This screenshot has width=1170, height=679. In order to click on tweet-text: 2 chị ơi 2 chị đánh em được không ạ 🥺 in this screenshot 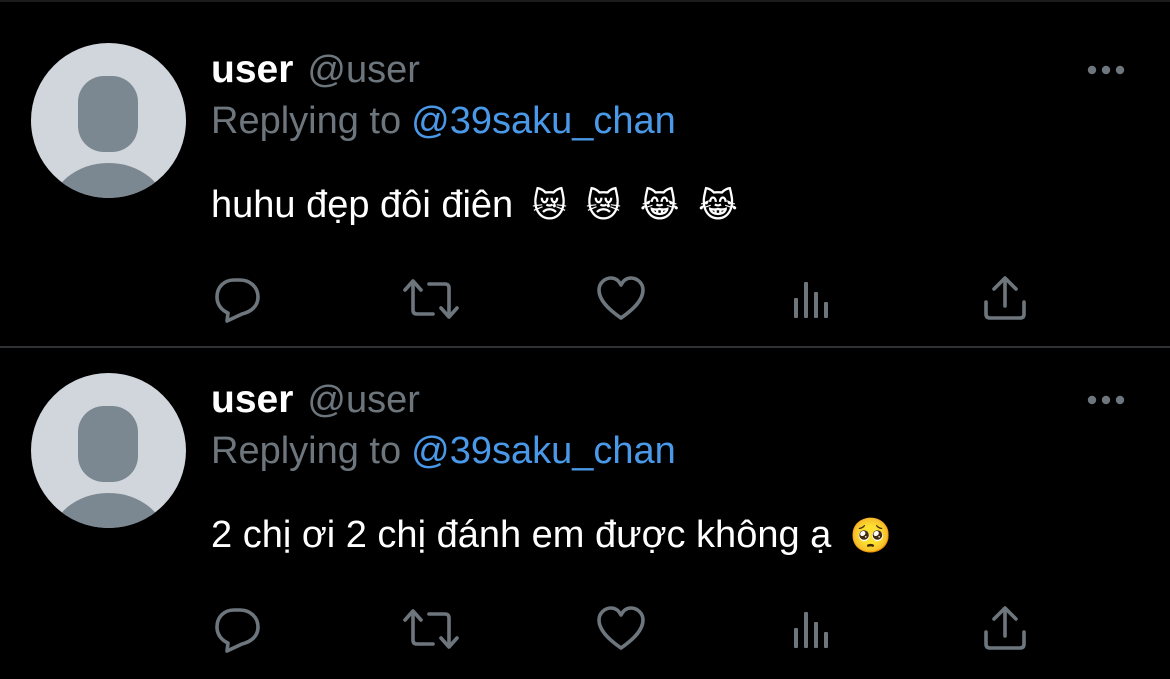, I will do `click(551, 535)`.